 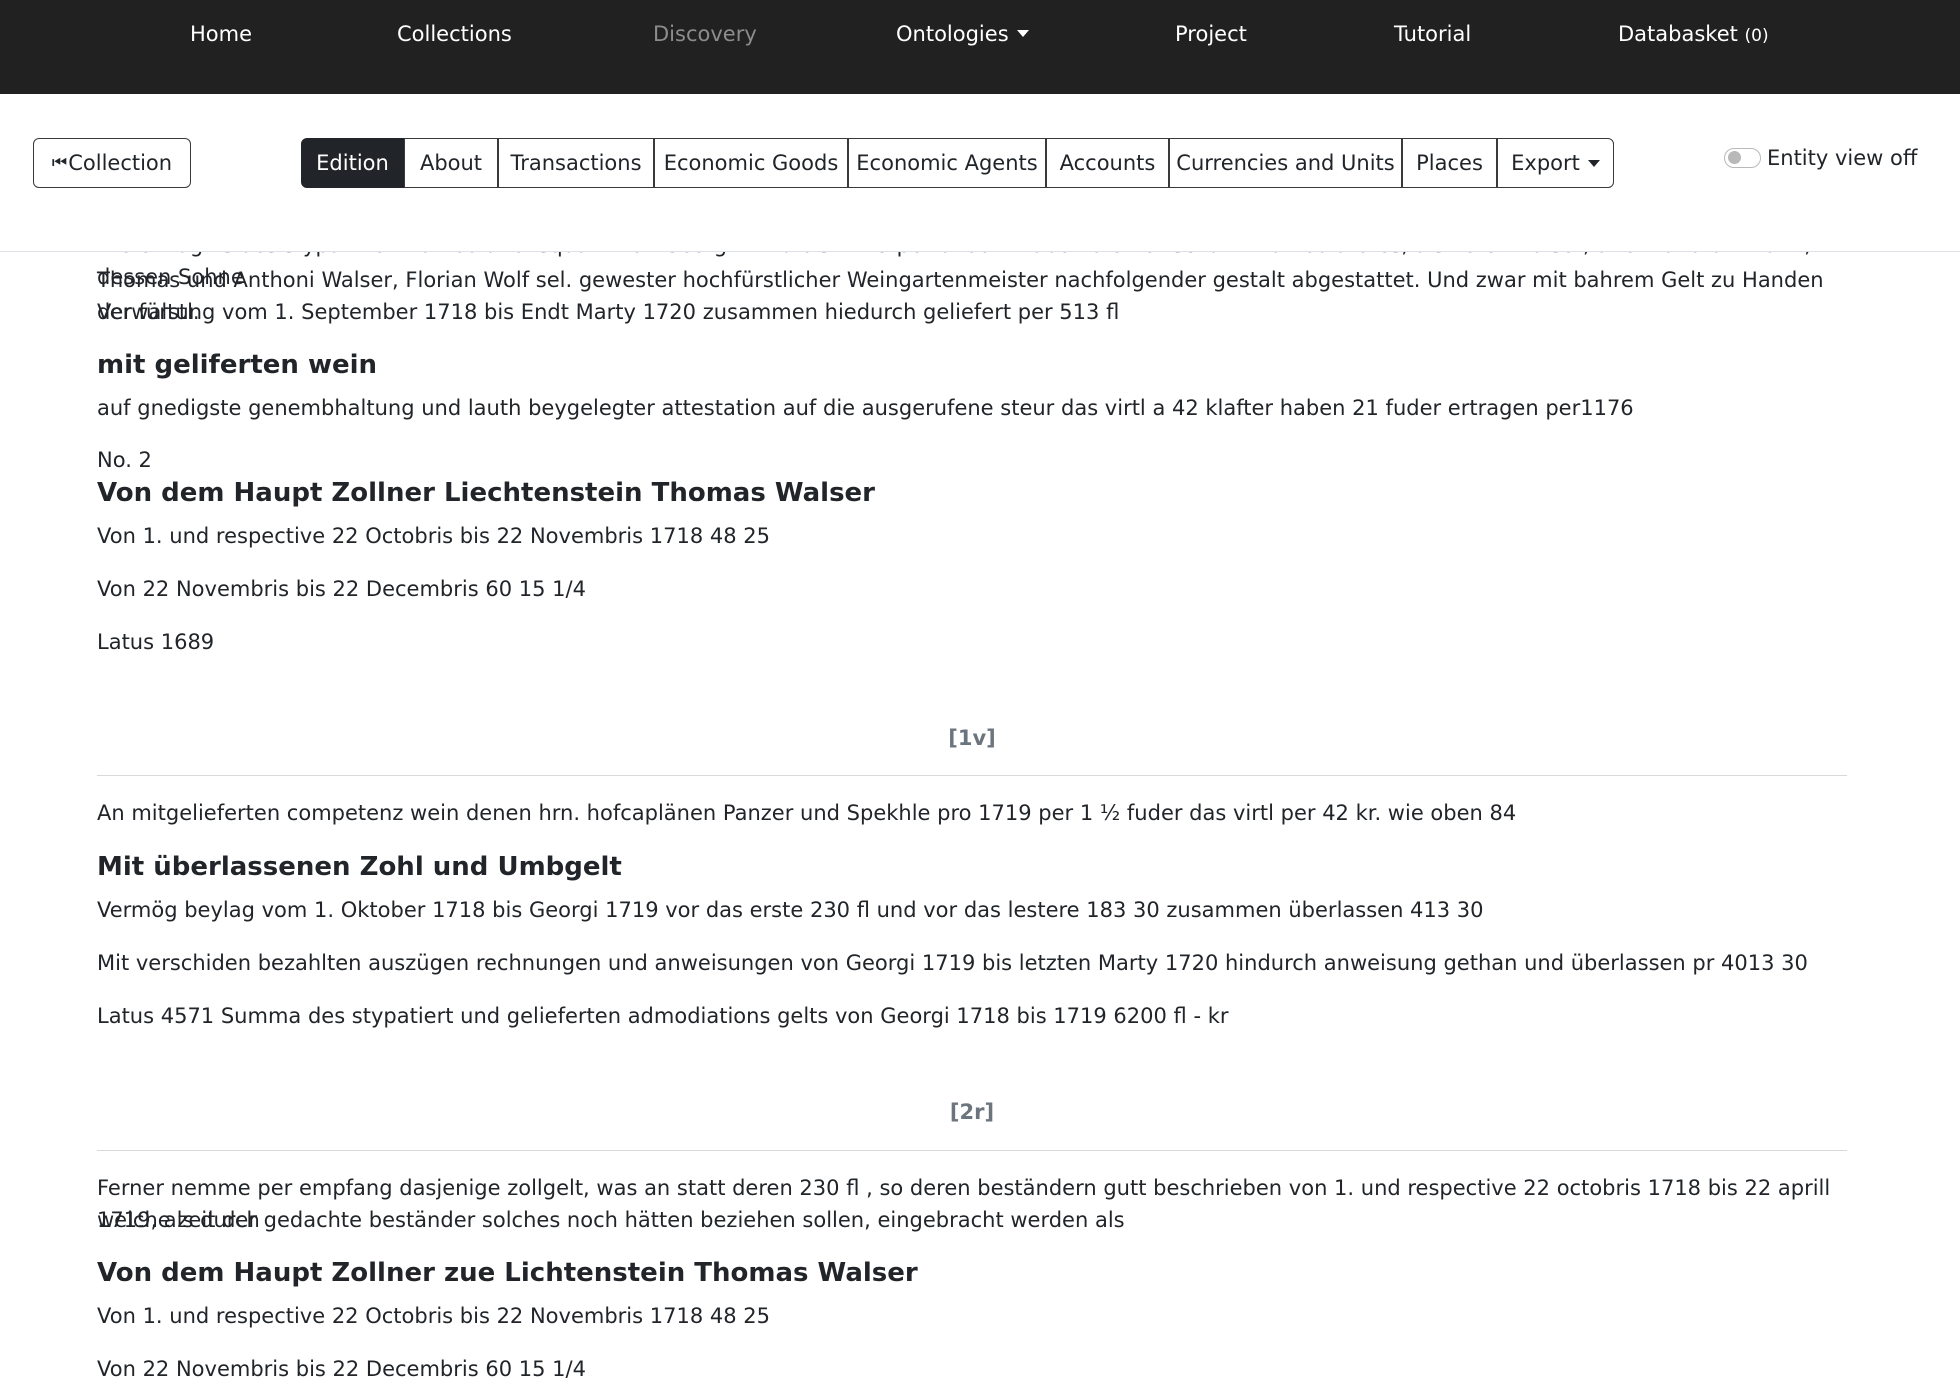 What do you see at coordinates (1734, 157) in the screenshot?
I see `toggle-knob` at bounding box center [1734, 157].